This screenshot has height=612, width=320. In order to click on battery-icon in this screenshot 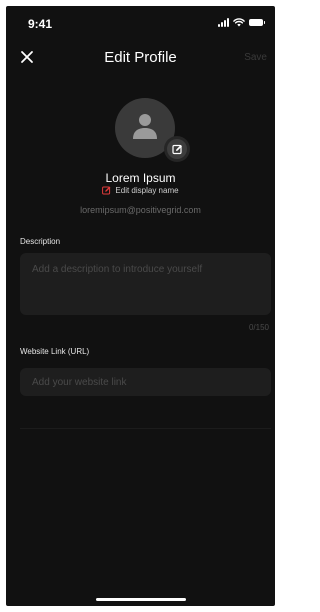, I will do `click(257, 22)`.